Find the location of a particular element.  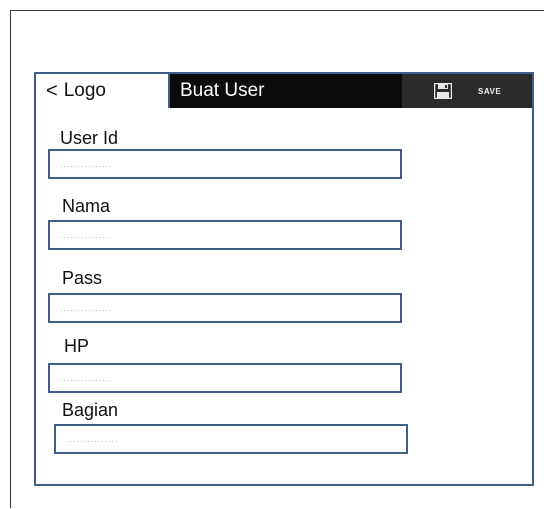

back-button: < Logo is located at coordinates (103, 91).